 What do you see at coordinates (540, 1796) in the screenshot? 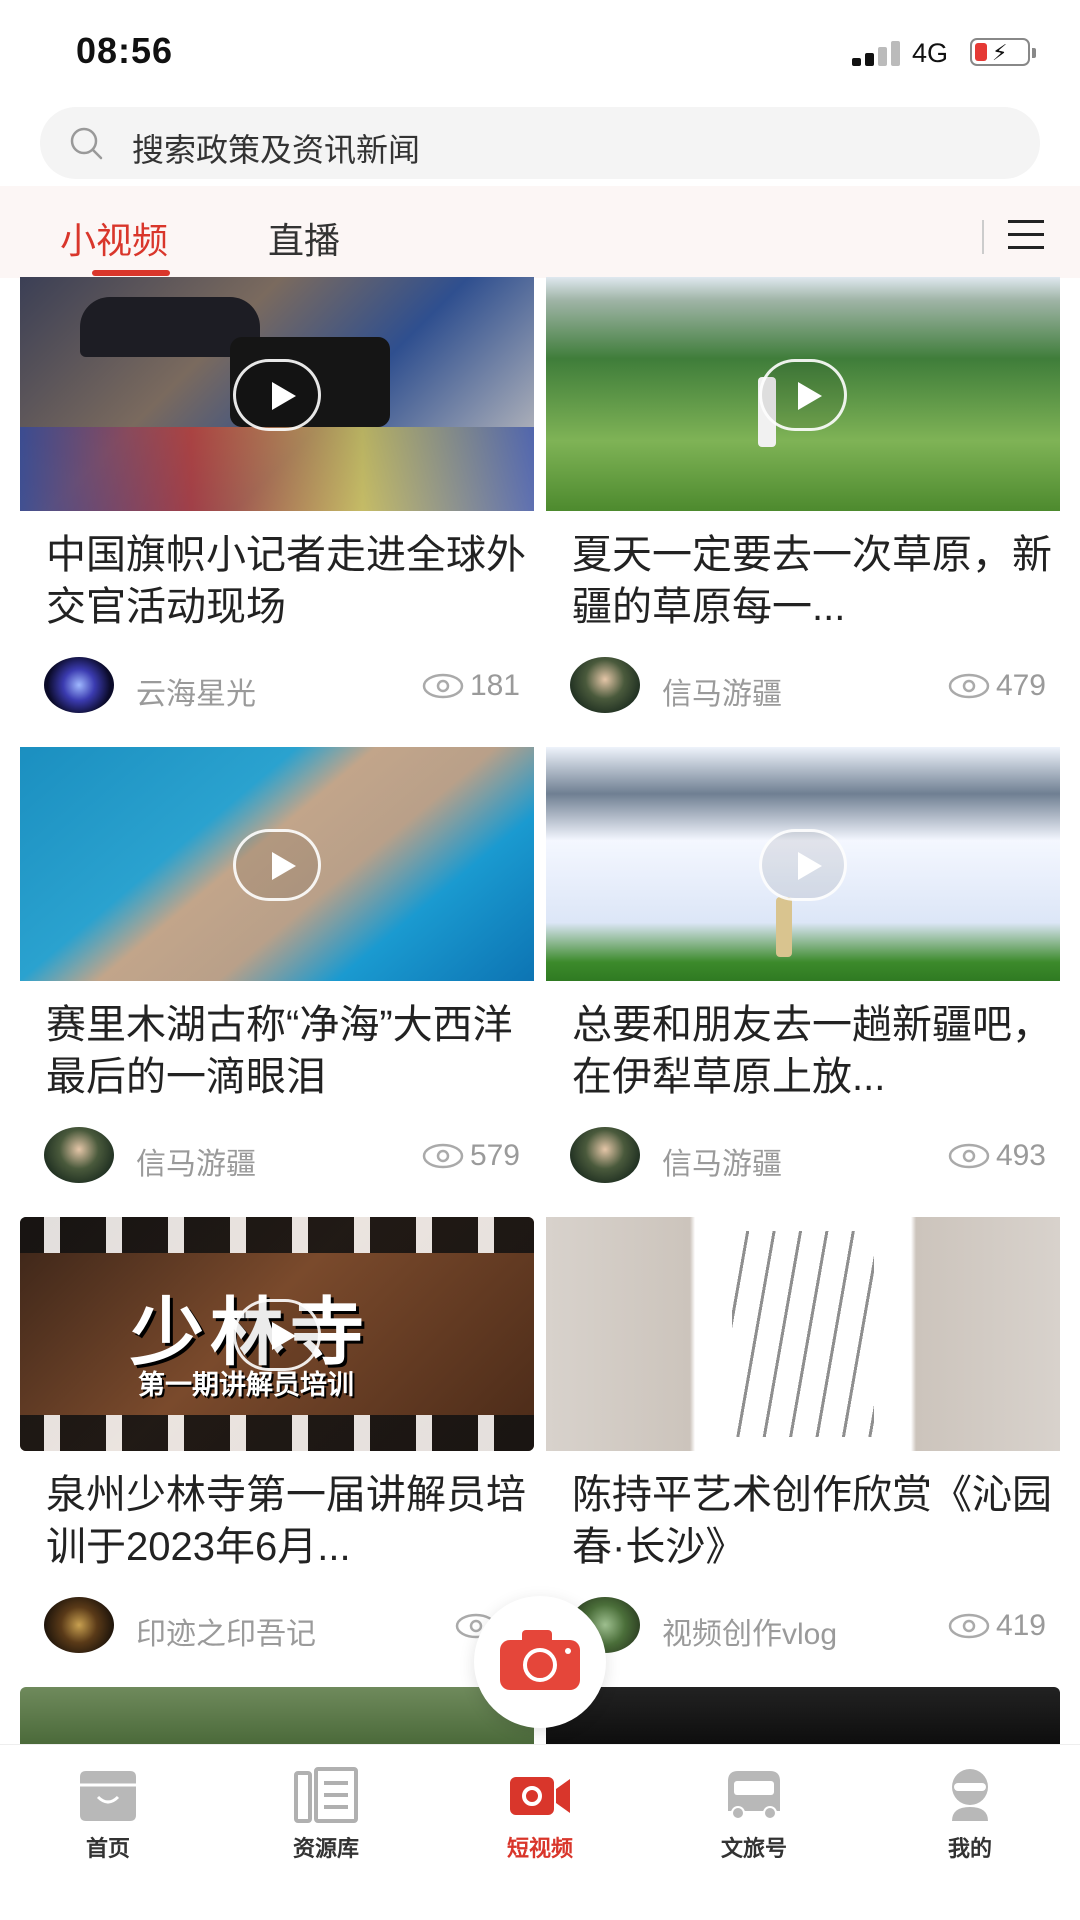
I see `video-camera-icon` at bounding box center [540, 1796].